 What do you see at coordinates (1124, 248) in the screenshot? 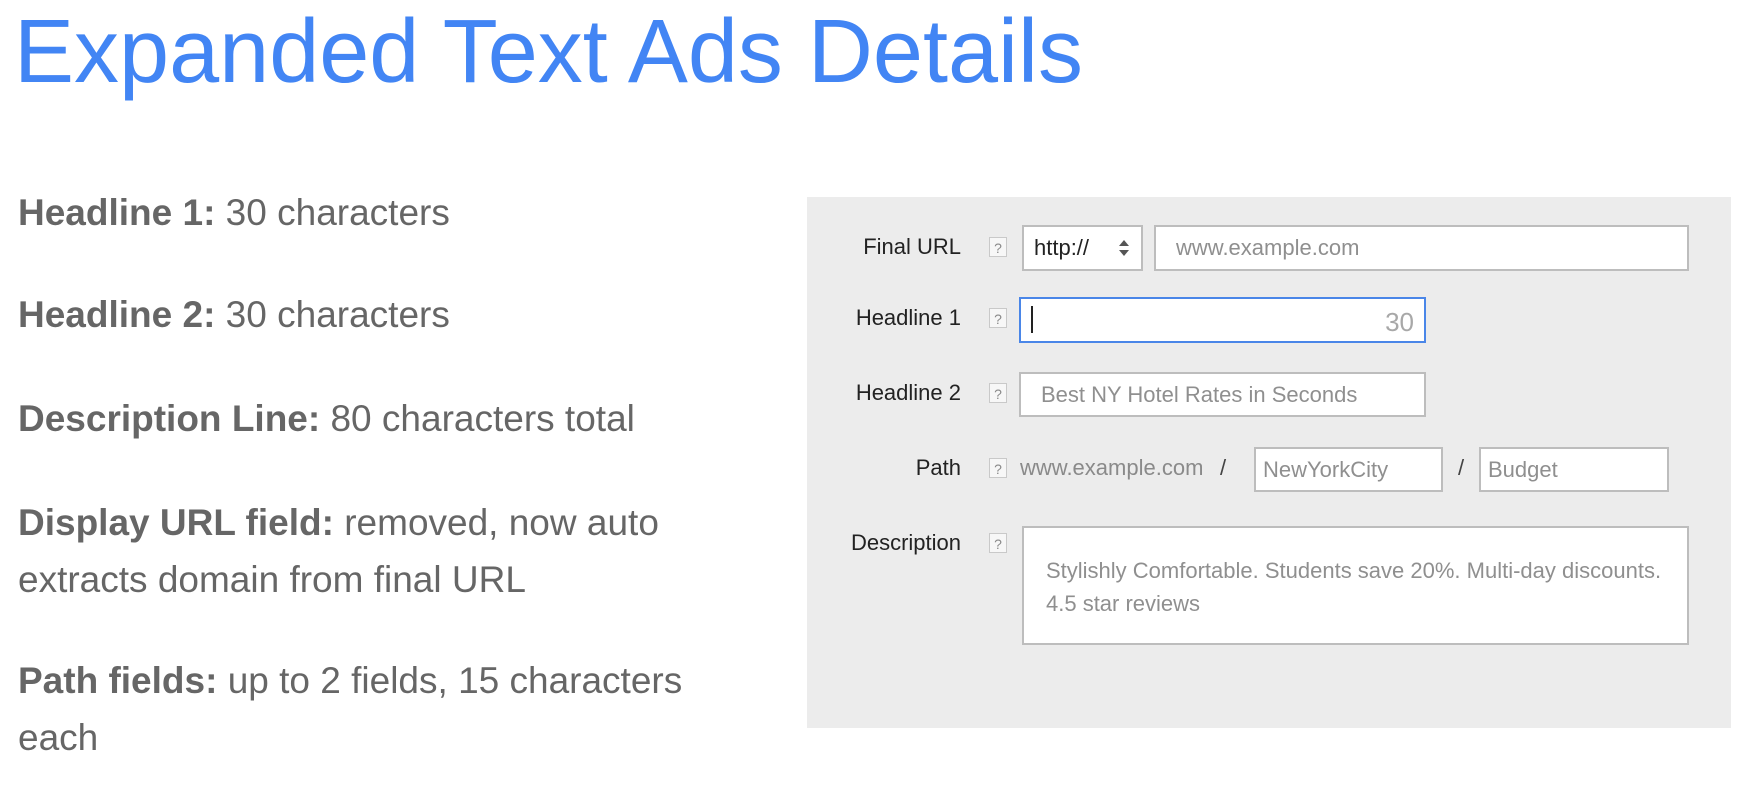
I see `select-arrows-icon` at bounding box center [1124, 248].